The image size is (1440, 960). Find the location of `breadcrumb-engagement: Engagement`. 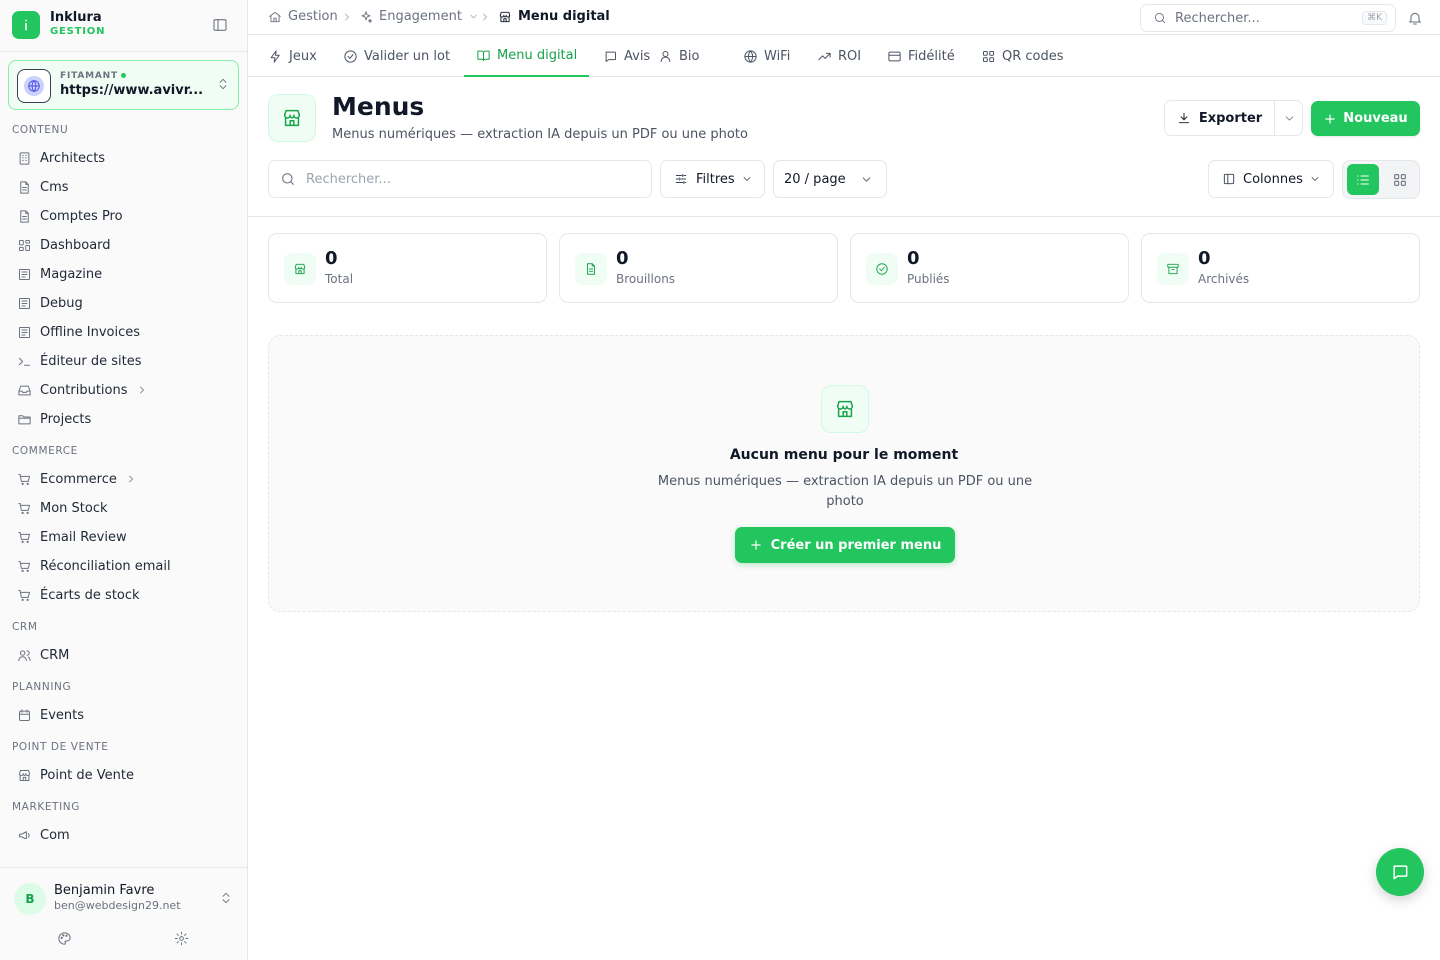

breadcrumb-engagement: Engagement is located at coordinates (419, 16).